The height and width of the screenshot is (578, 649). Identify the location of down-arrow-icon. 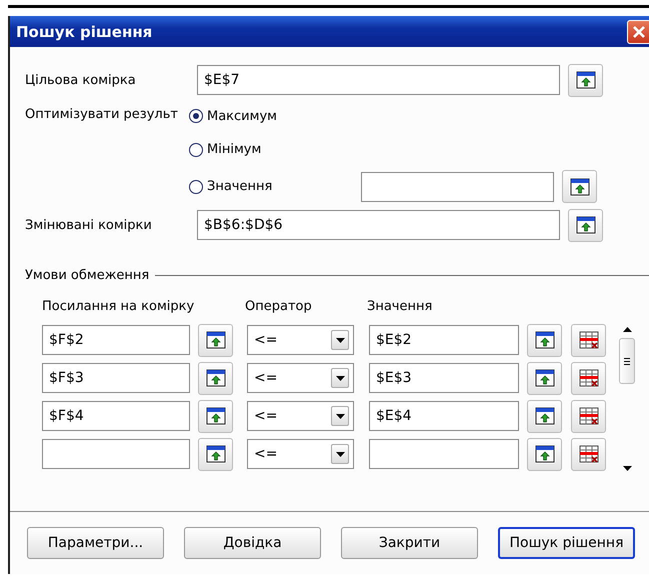
(627, 468).